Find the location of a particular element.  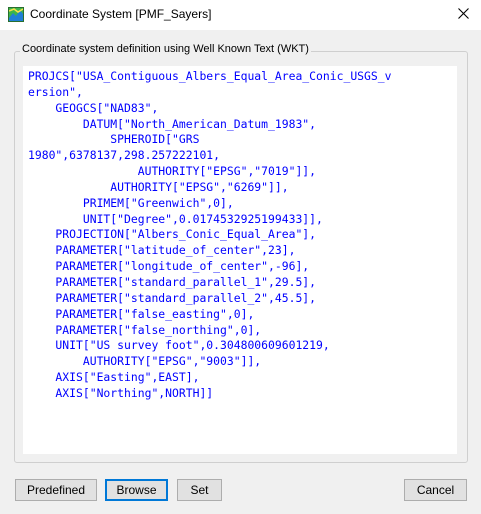

wkt-line: PARAMETER["latitude_of_center",23], is located at coordinates (162, 250).